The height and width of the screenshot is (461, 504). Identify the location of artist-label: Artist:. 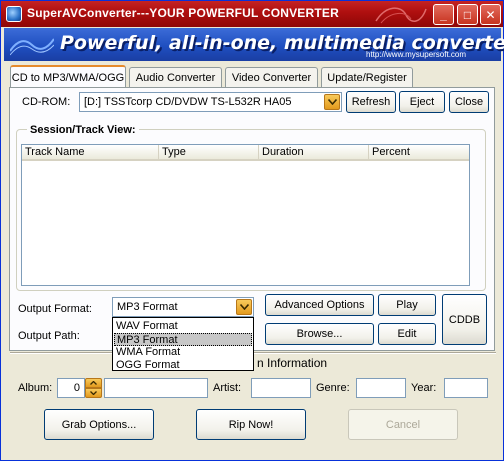
(227, 388).